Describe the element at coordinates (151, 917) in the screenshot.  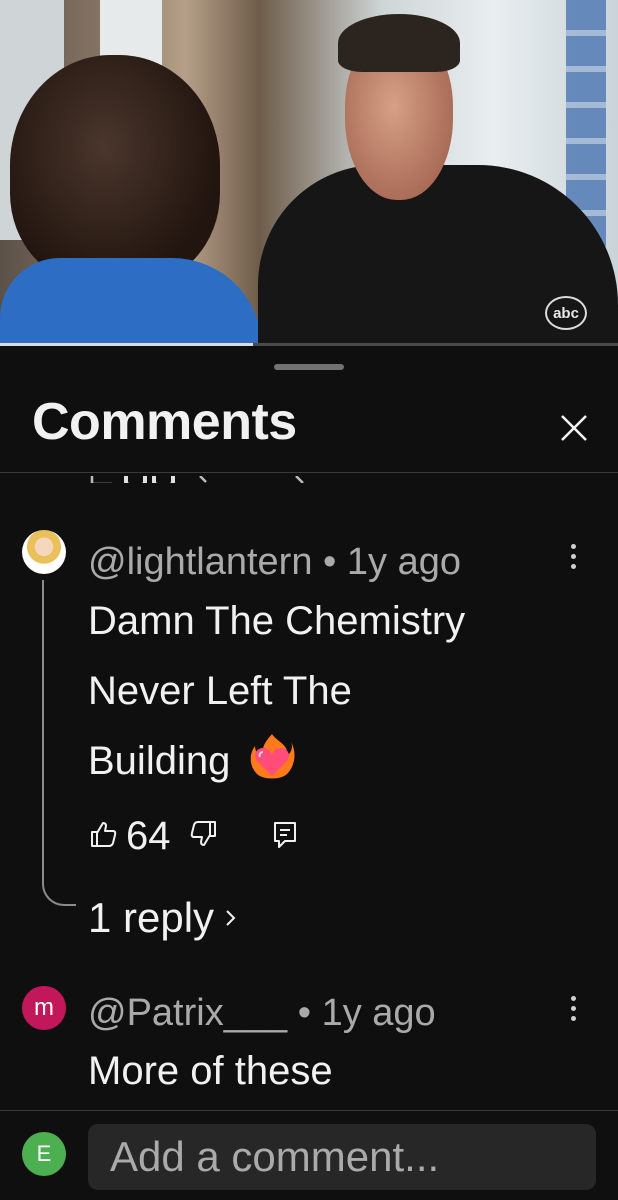
I see `reply-count: 1 reply` at that location.